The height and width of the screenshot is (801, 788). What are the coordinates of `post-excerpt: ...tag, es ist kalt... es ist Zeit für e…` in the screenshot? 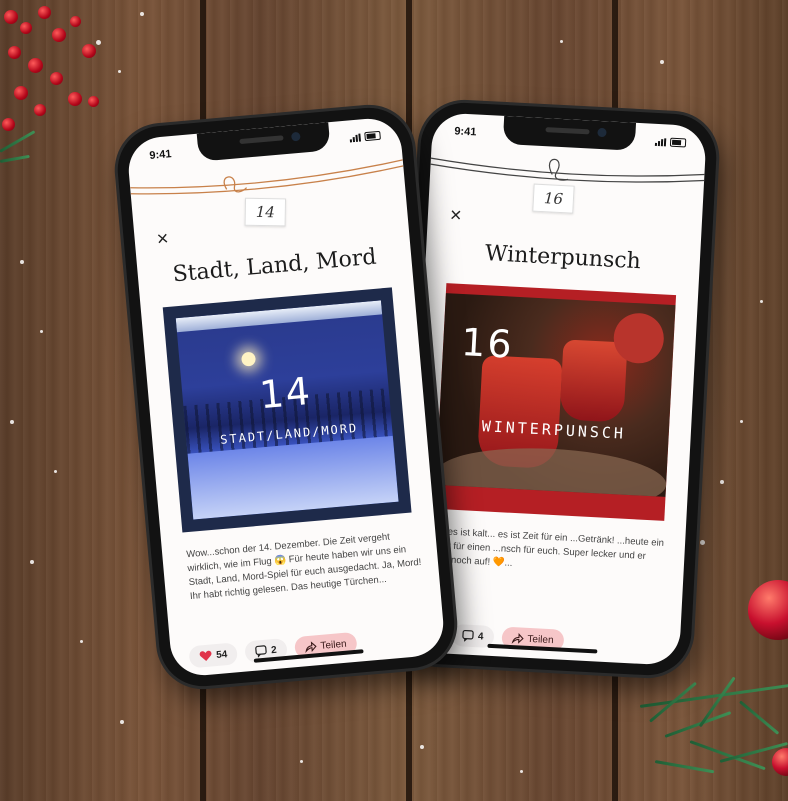 It's located at (542, 547).